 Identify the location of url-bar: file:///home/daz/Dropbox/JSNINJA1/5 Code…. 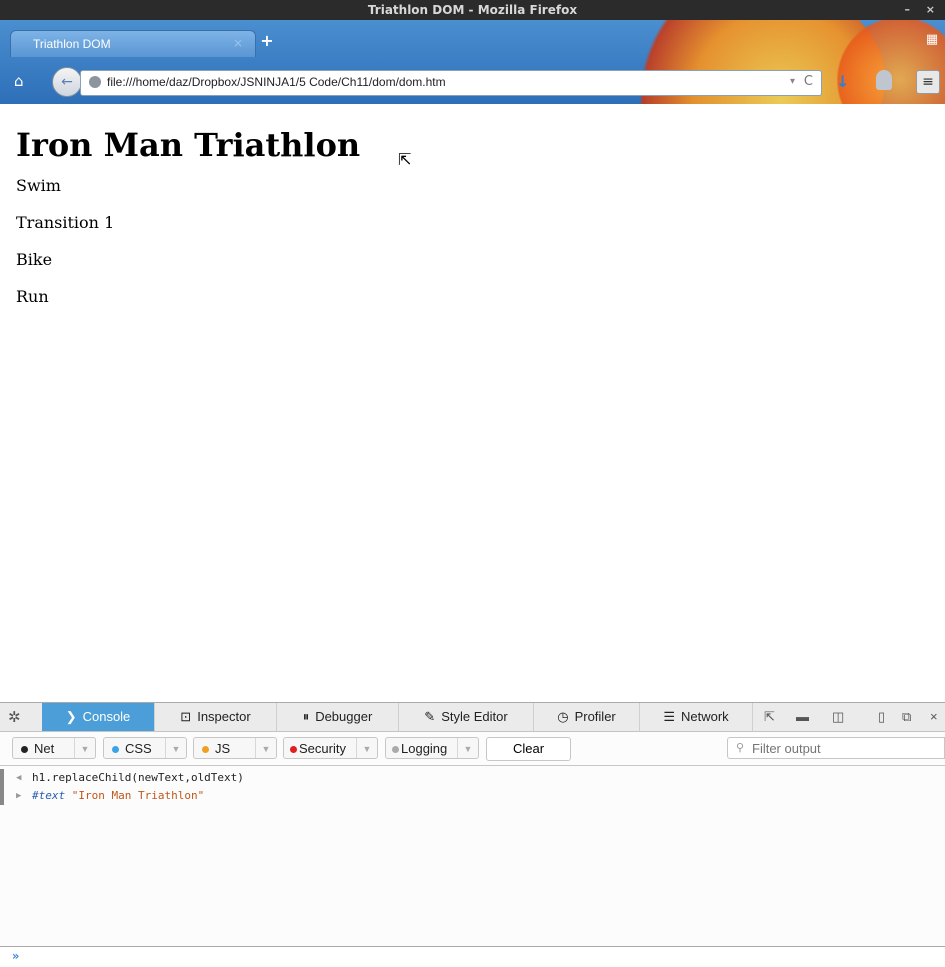
(451, 83).